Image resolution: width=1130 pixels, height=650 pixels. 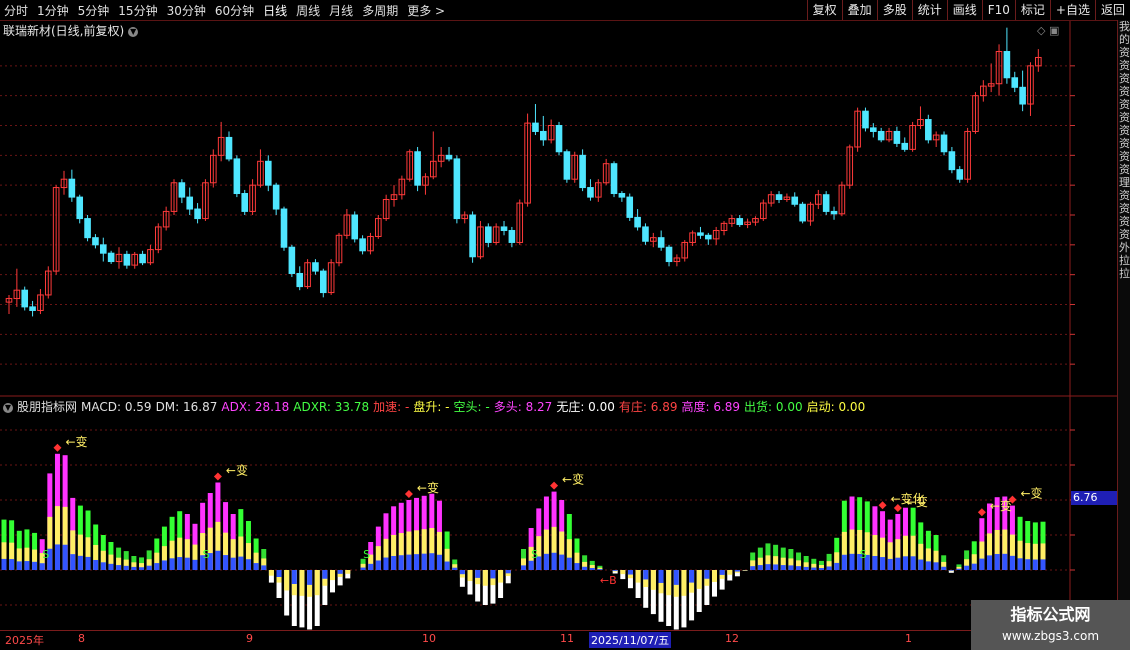 I want to click on period-tab: 60分钟, so click(x=234, y=10).